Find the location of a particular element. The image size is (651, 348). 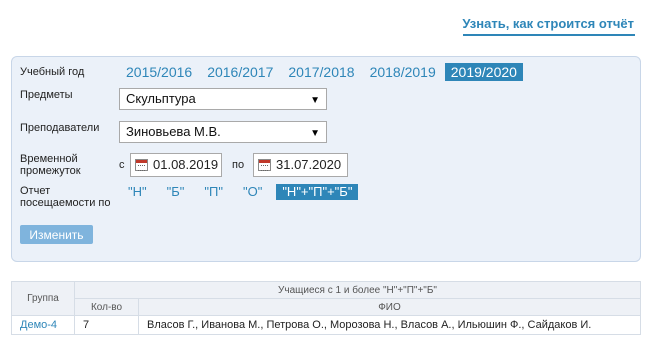

to-label: по is located at coordinates (238, 165).